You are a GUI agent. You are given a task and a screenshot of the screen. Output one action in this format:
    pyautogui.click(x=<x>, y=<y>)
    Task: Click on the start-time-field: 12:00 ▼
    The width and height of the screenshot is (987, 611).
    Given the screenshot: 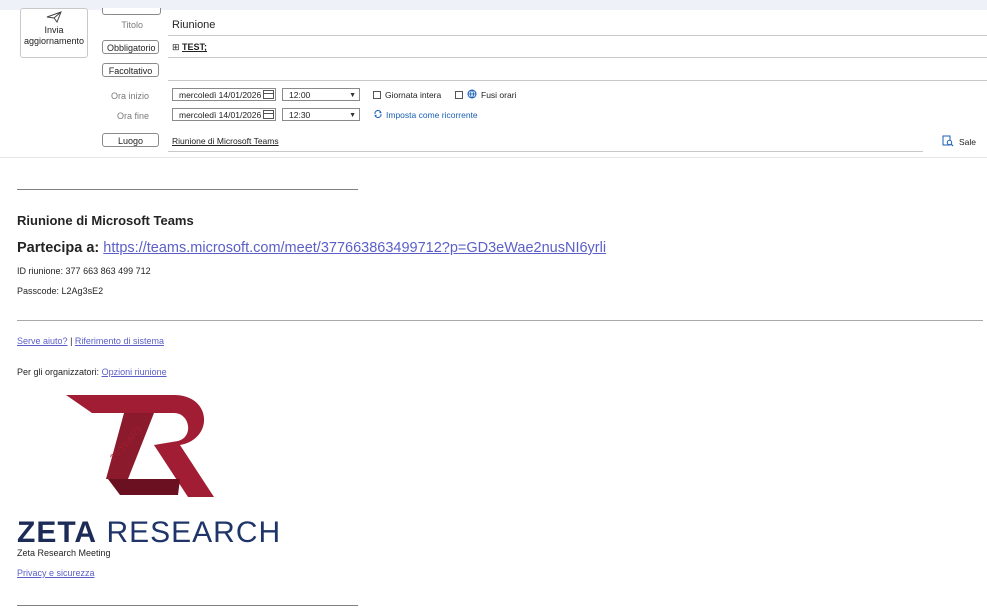 What is the action you would take?
    pyautogui.click(x=321, y=94)
    